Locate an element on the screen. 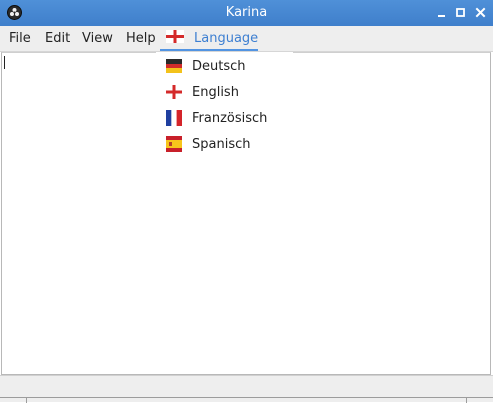  language-item-english: English is located at coordinates (224, 93).